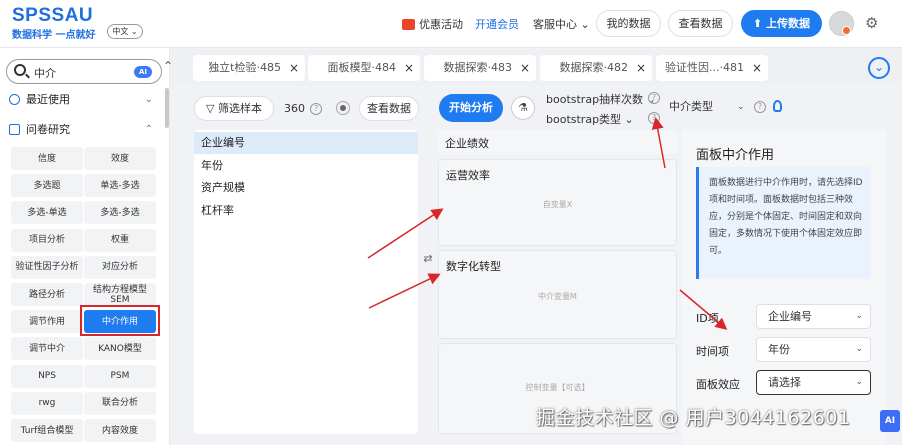 The height and width of the screenshot is (445, 902). I want to click on method-button: 信度, so click(47, 158).